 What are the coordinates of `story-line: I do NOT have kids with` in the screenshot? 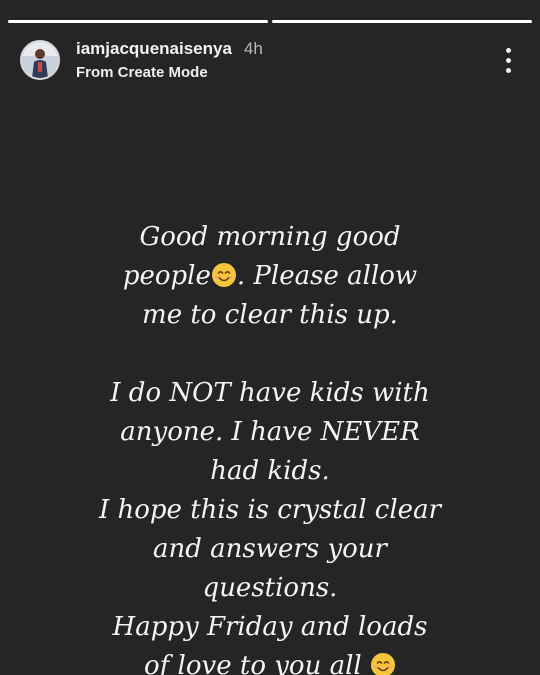 It's located at (270, 393).